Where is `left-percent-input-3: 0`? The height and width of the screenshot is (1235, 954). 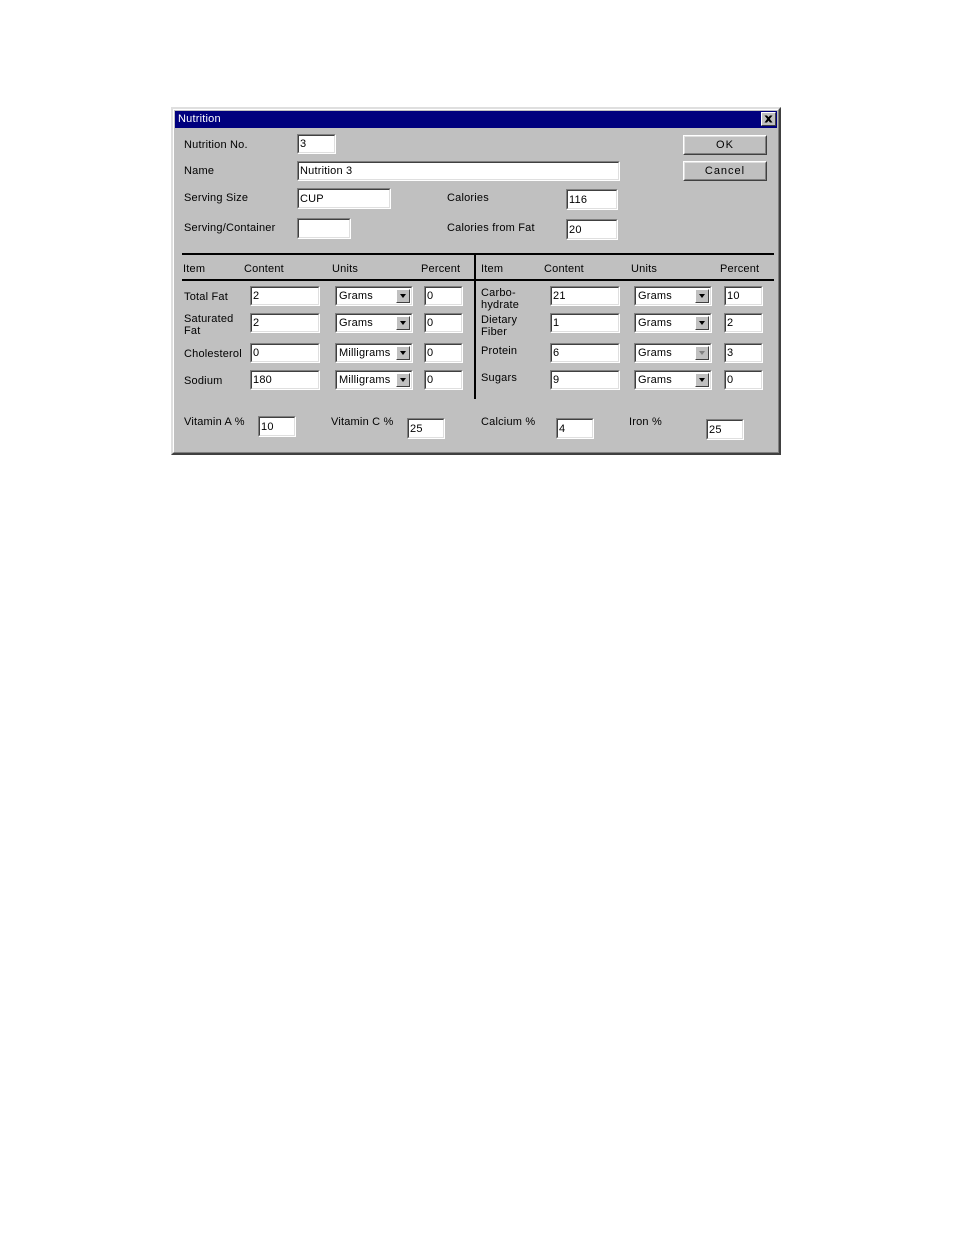
left-percent-input-3: 0 is located at coordinates (443, 380).